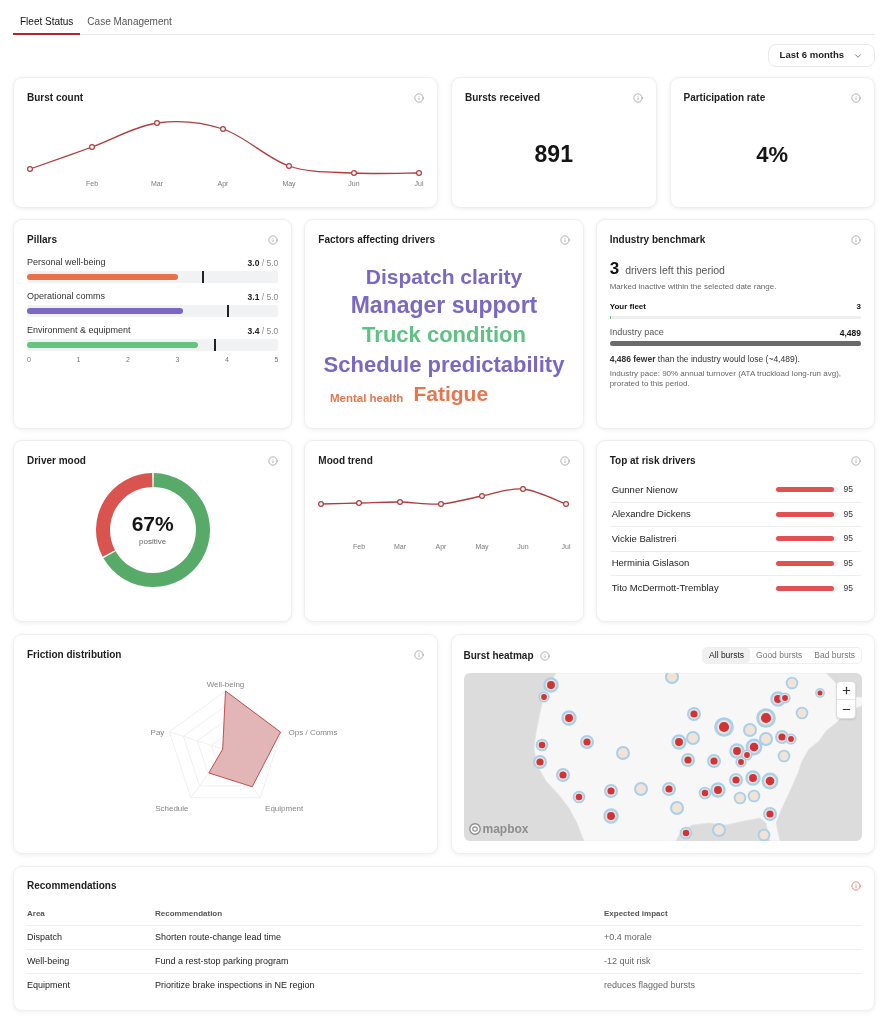 This screenshot has width=888, height=1024. I want to click on card-title: Bursts received, so click(503, 98).